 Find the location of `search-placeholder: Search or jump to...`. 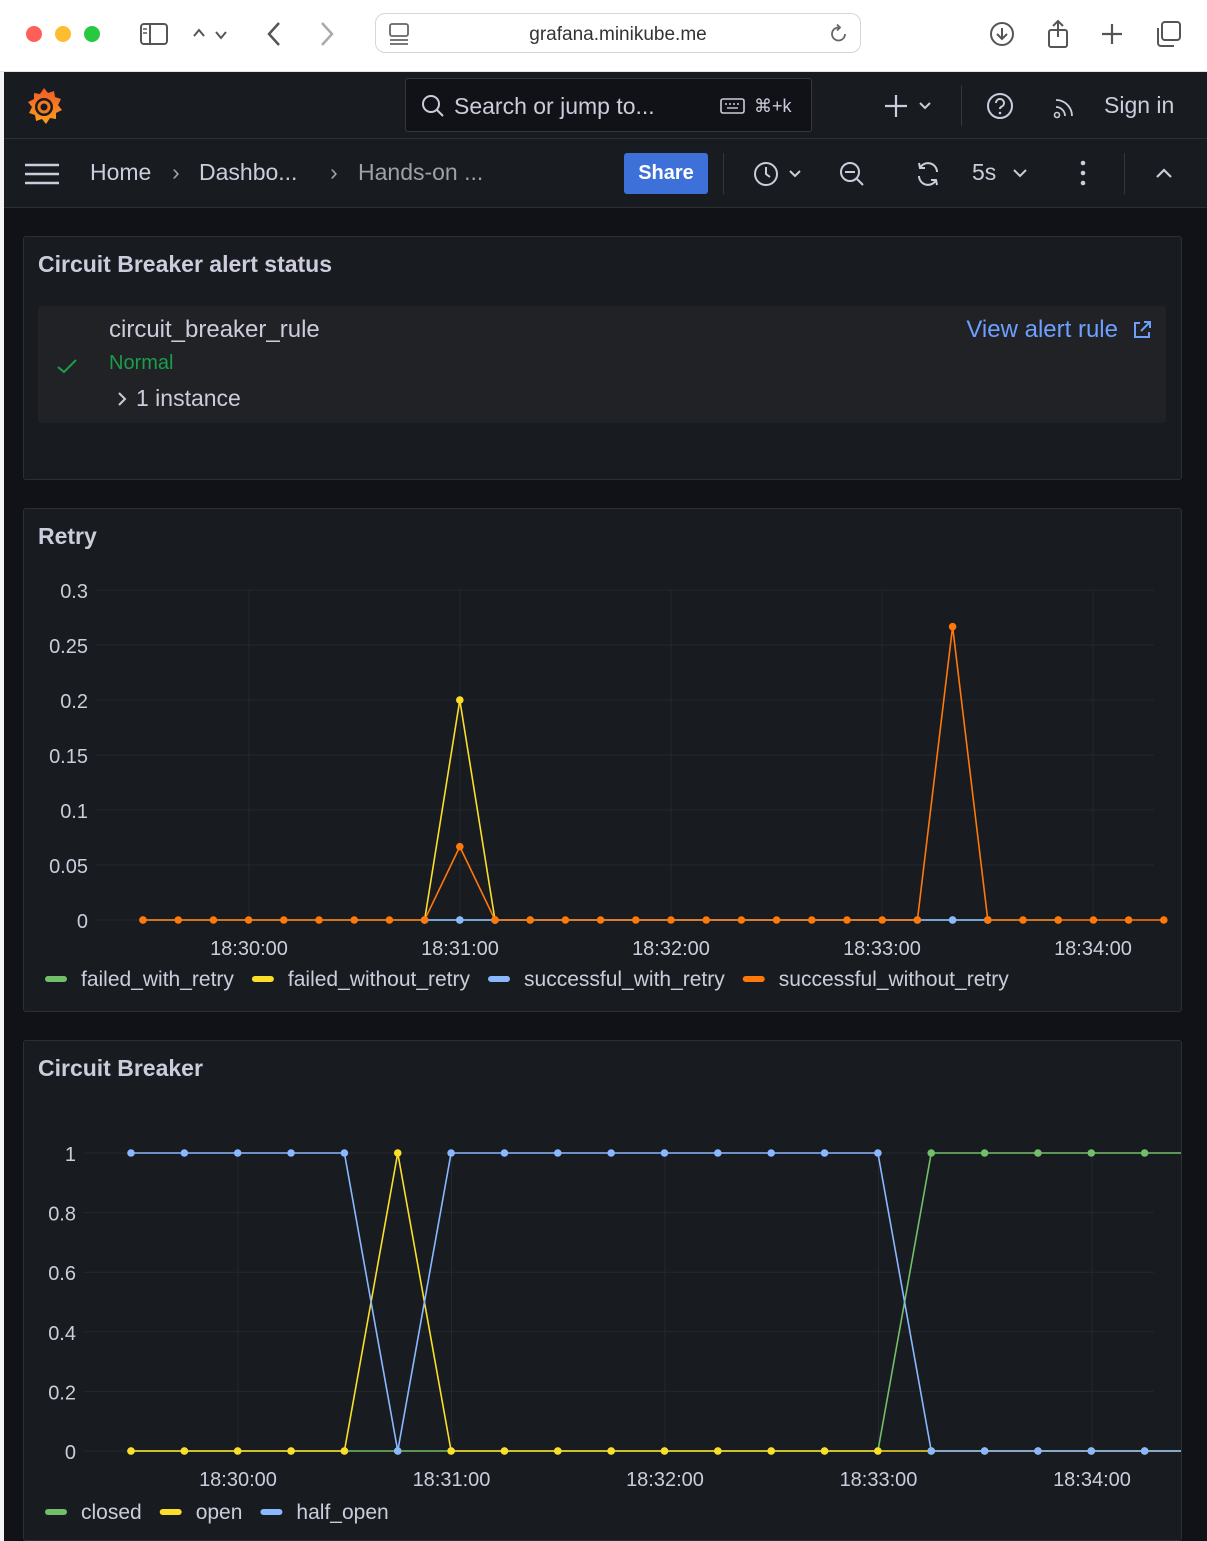

search-placeholder: Search or jump to... is located at coordinates (554, 106).